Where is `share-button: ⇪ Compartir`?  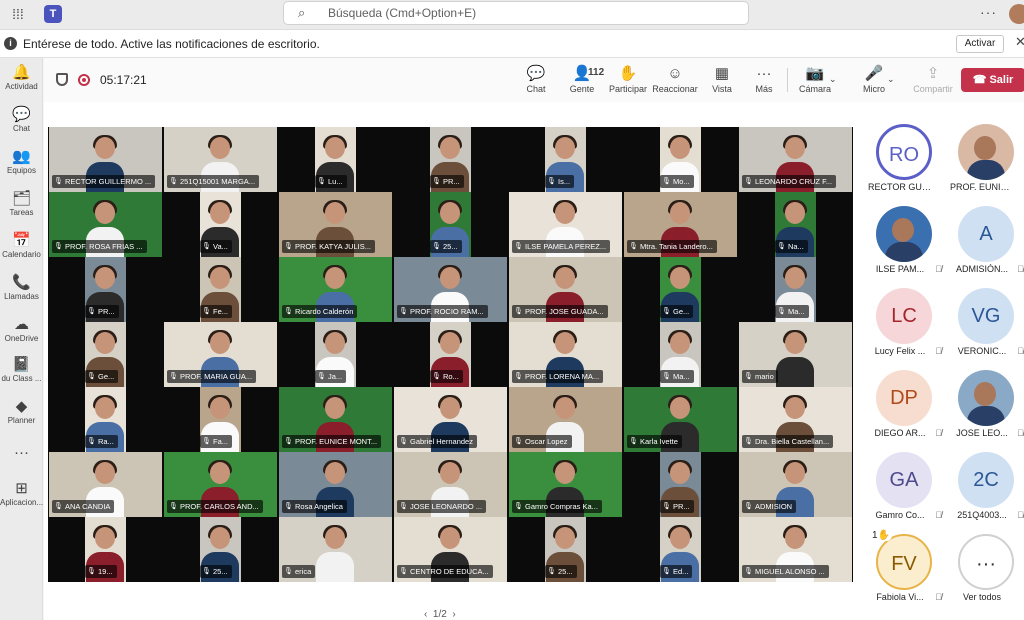 share-button: ⇪ Compartir is located at coordinates (933, 82).